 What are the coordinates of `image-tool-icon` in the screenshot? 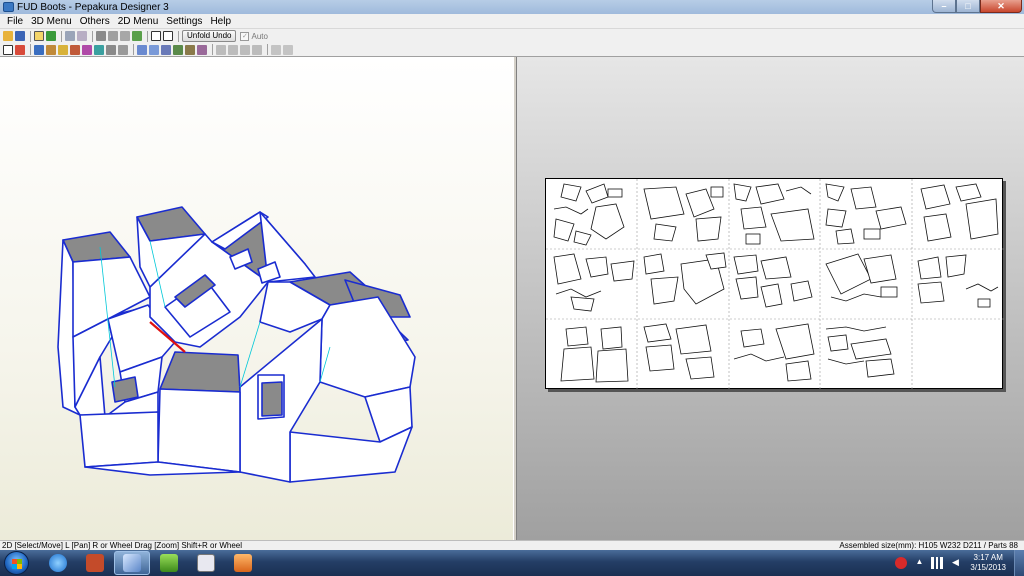 It's located at (99, 49).